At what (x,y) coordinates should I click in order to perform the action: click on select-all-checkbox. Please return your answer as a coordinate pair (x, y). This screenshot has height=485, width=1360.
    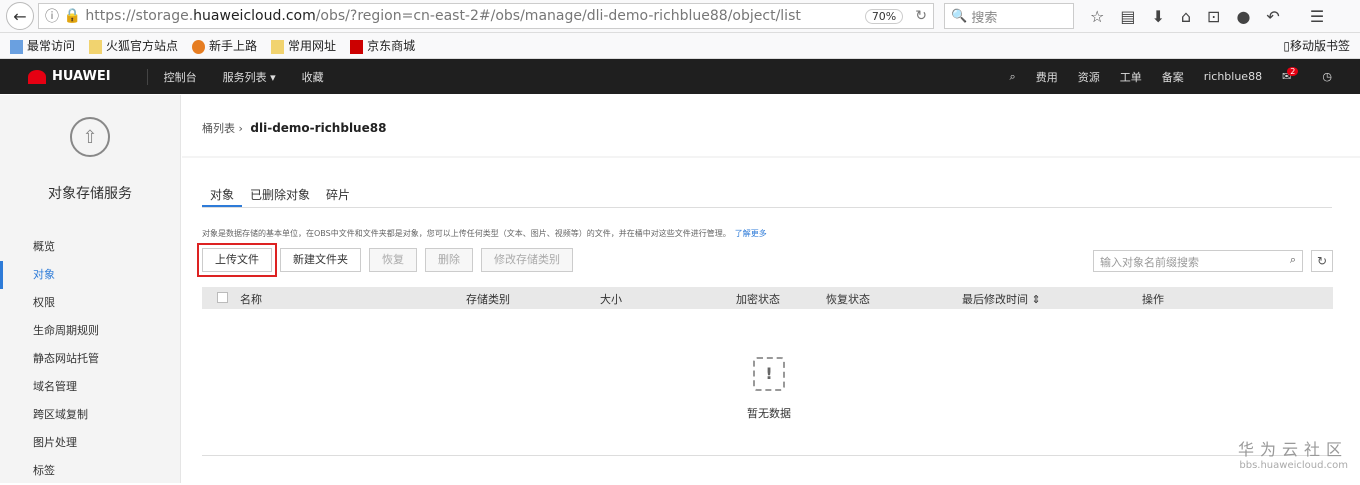
    Looking at the image, I should click on (222, 297).